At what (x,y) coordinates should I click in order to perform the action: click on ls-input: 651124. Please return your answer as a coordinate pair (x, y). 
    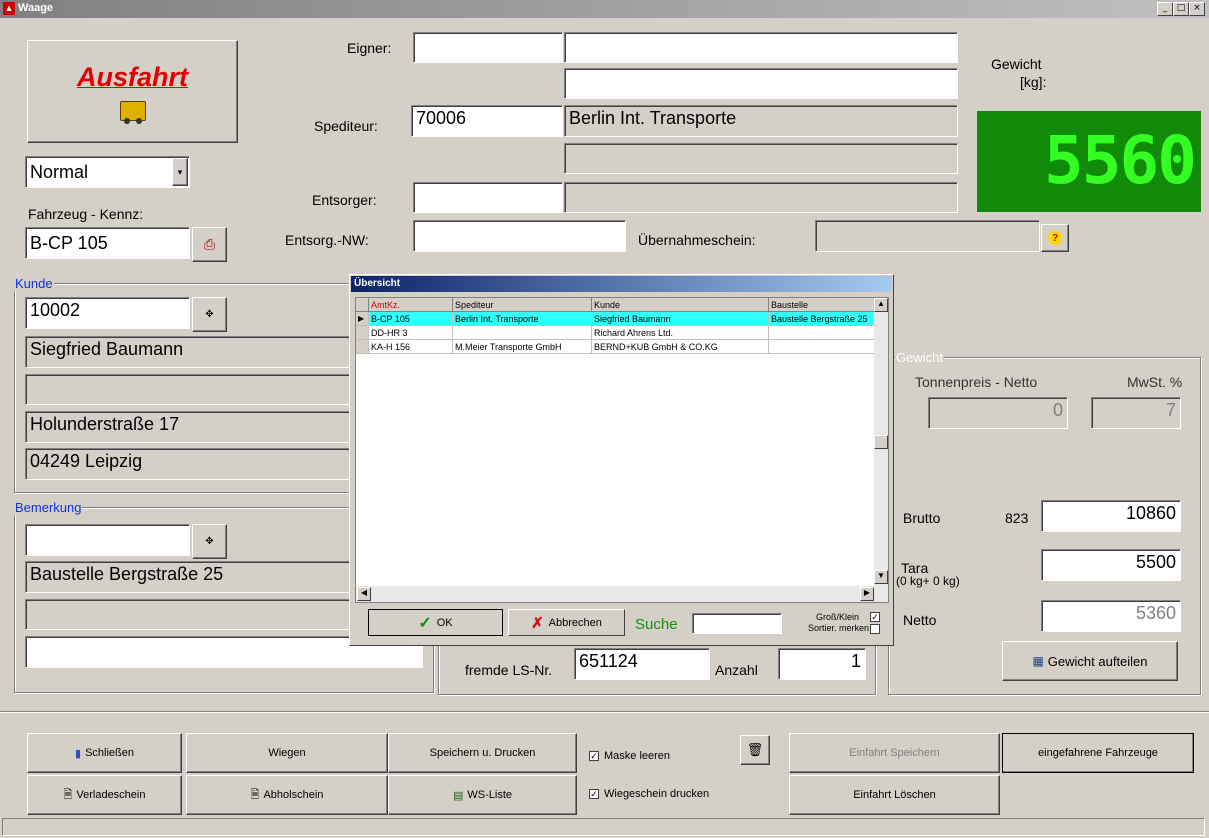
    Looking at the image, I should click on (642, 664).